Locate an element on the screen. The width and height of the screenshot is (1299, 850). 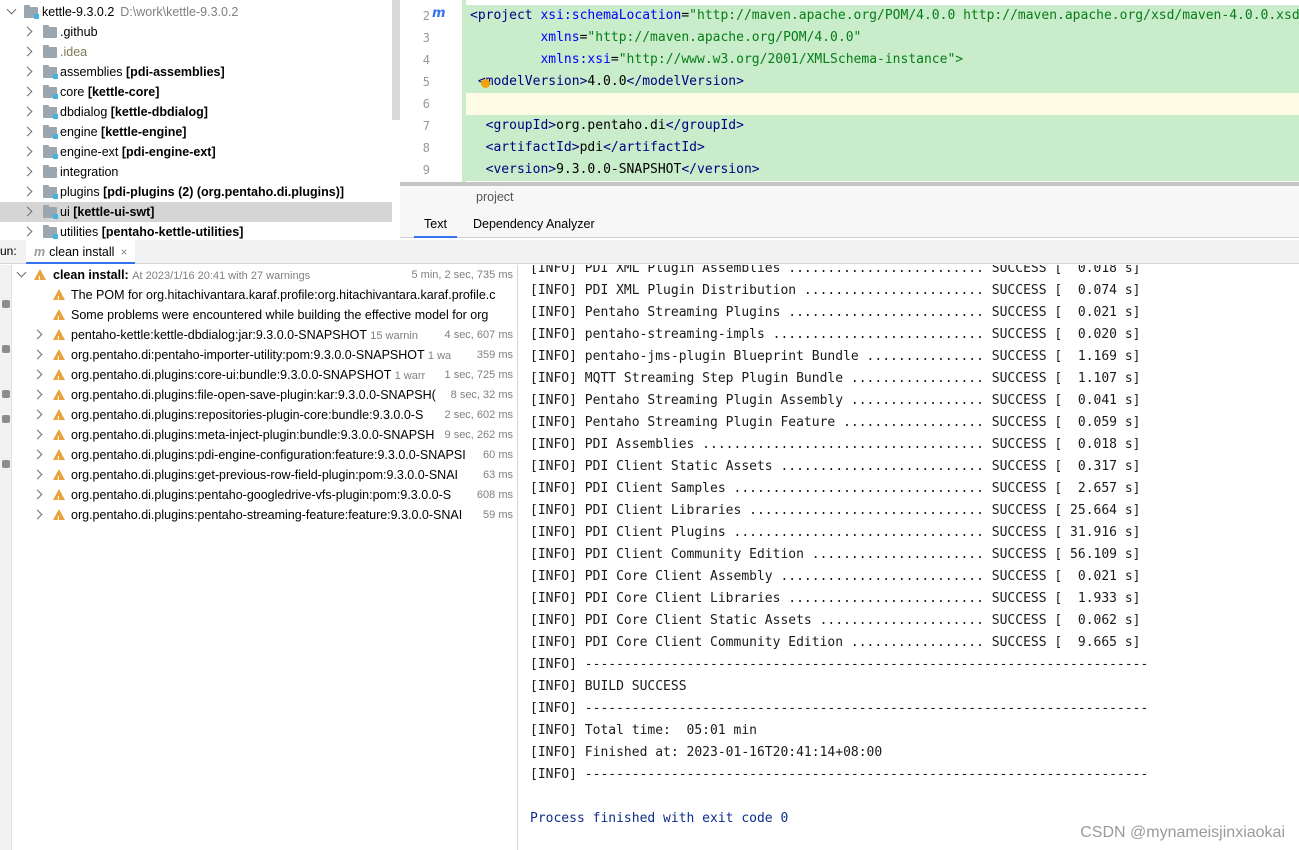
toggle-view-icon is located at coordinates (6, 394).